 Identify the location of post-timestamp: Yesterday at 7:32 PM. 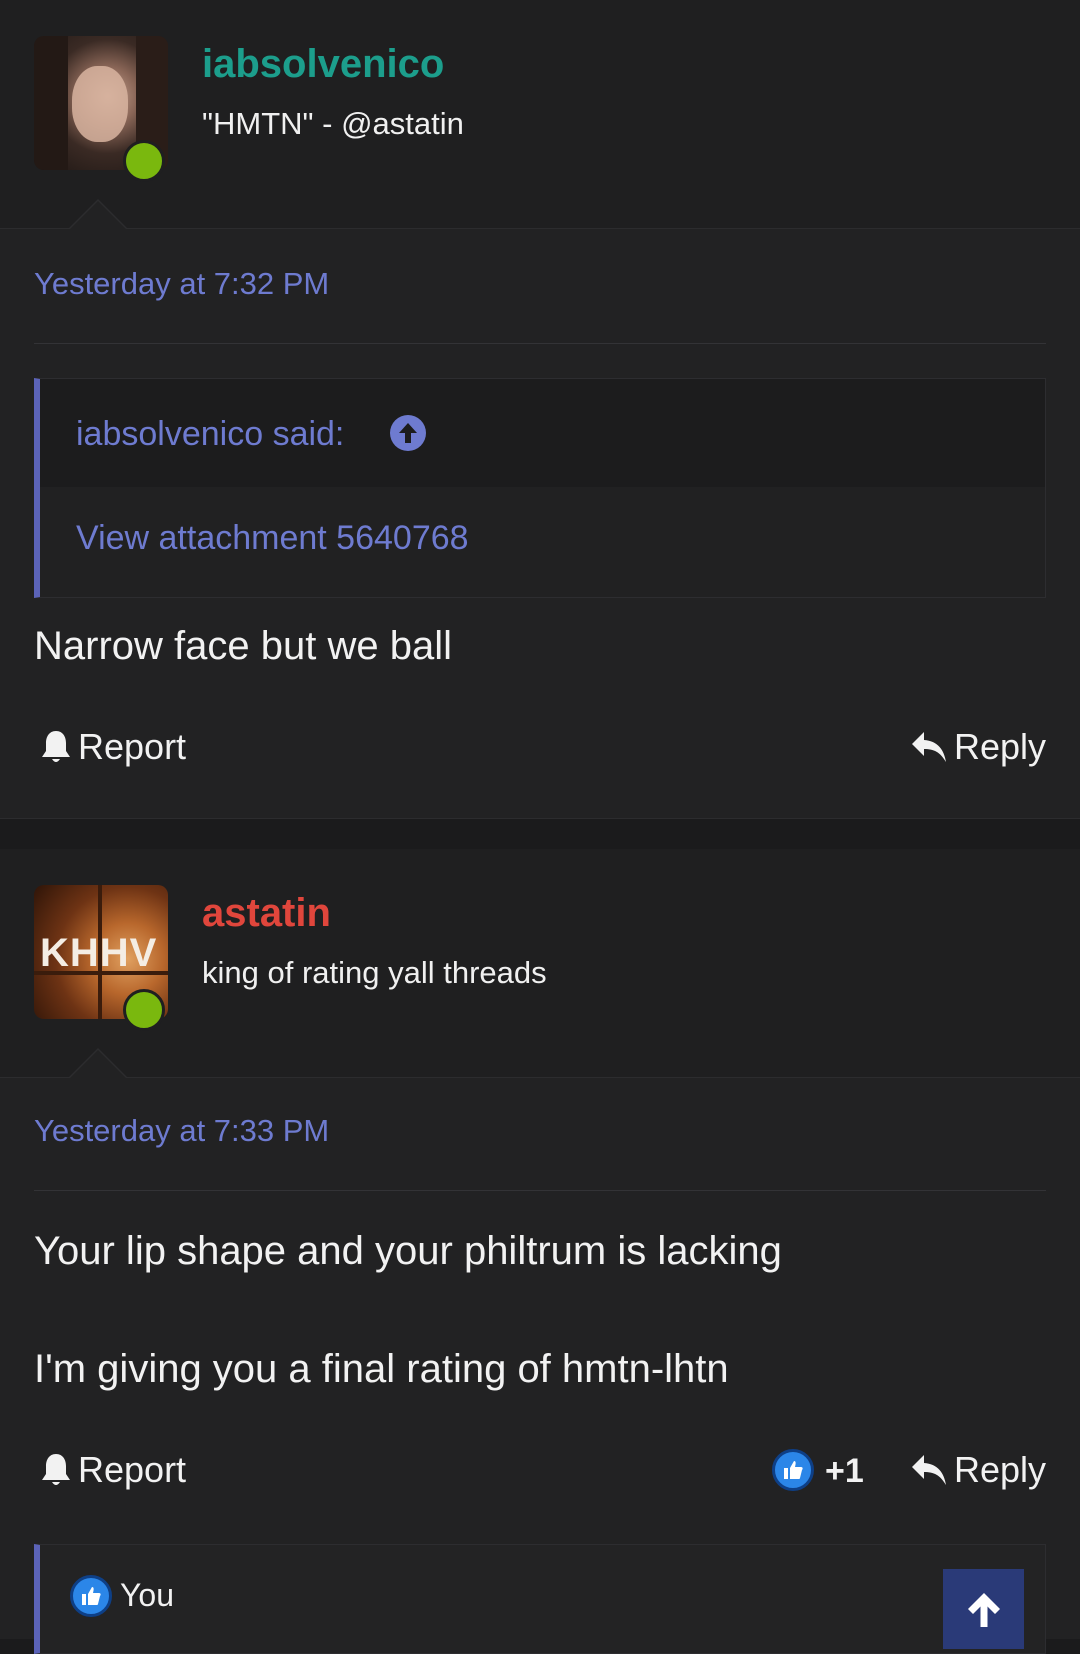
(181, 284).